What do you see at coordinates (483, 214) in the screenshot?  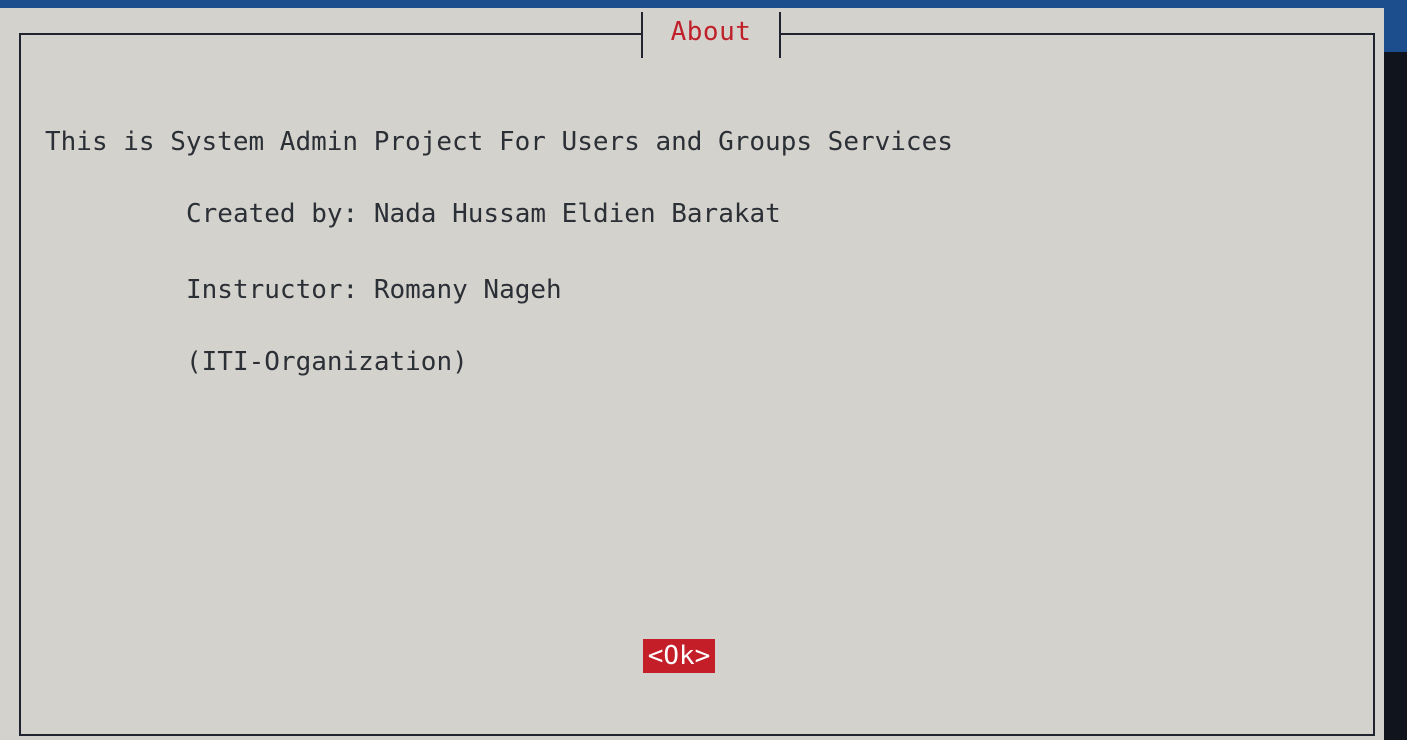 I see `message-line-2: Created by: Nada Hussam Eldien Barakat` at bounding box center [483, 214].